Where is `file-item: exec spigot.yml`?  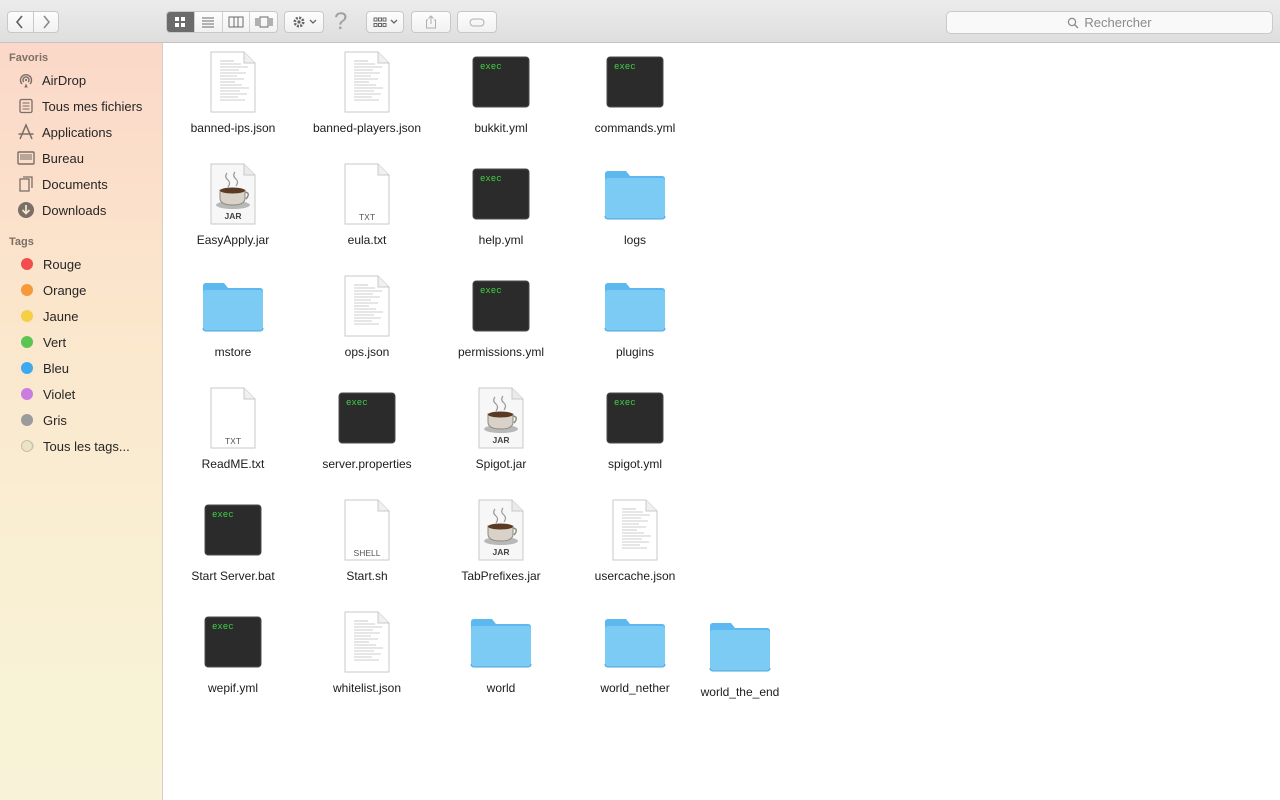
file-item: exec spigot.yml is located at coordinates (635, 429).